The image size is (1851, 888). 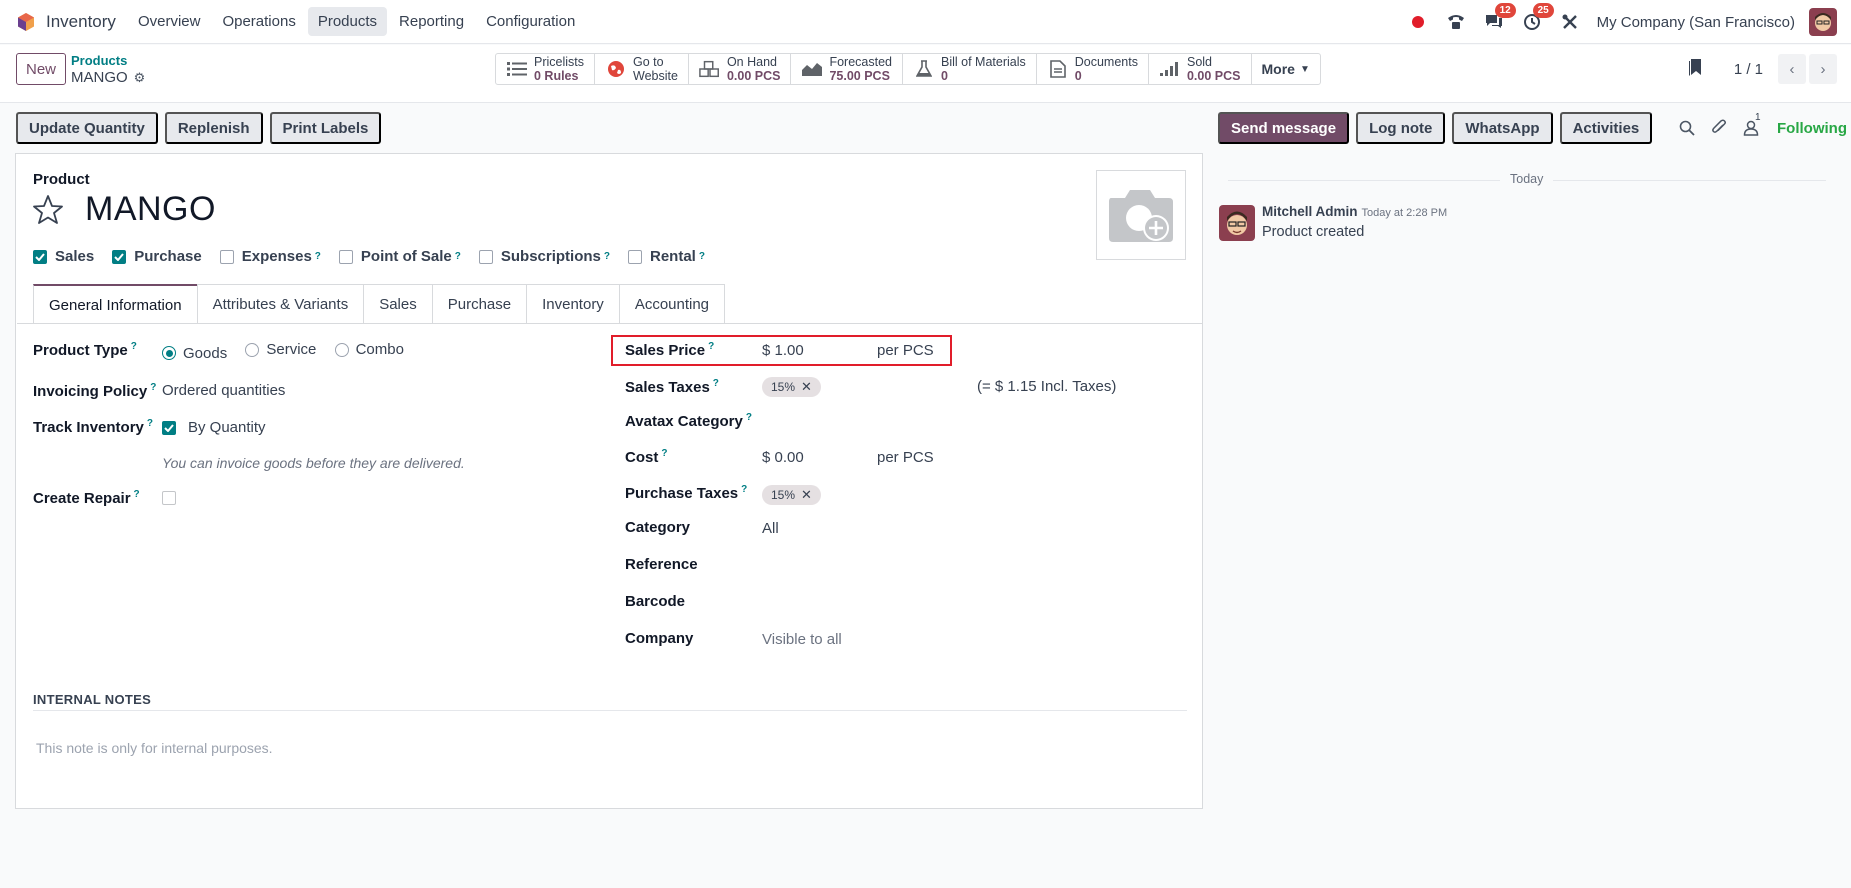 I want to click on go-to-website-button: Go to Website, so click(x=642, y=69).